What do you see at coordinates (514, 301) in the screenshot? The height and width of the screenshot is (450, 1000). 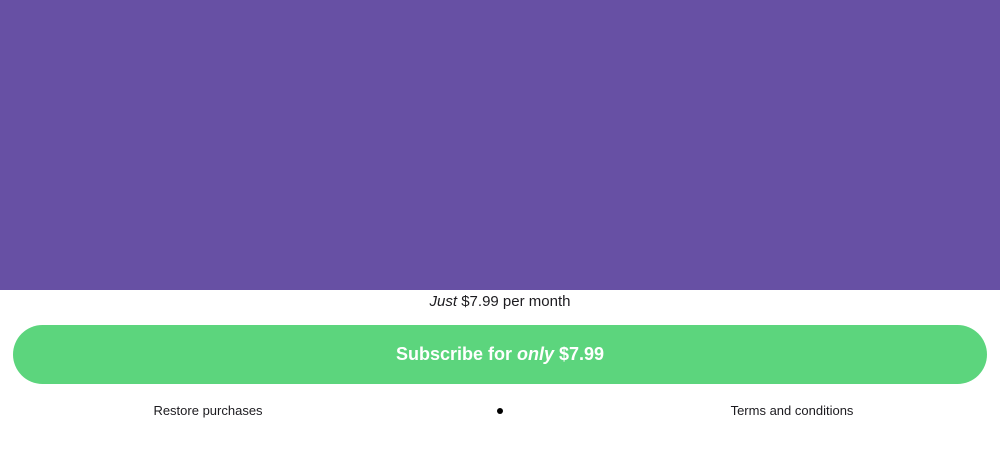 I see `price-text: $7.99 per month` at bounding box center [514, 301].